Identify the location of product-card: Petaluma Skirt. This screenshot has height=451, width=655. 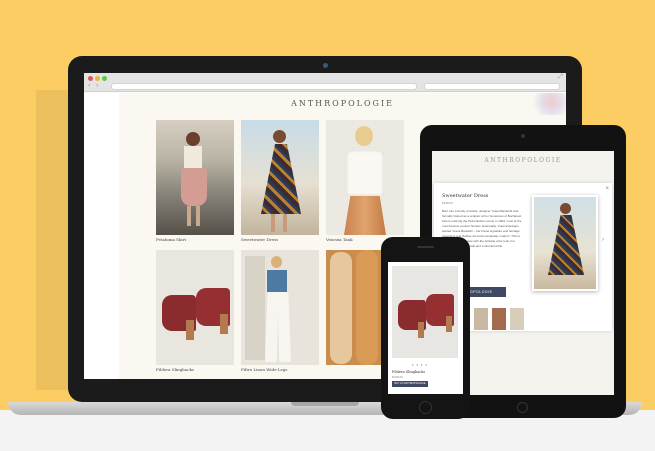
(196, 181).